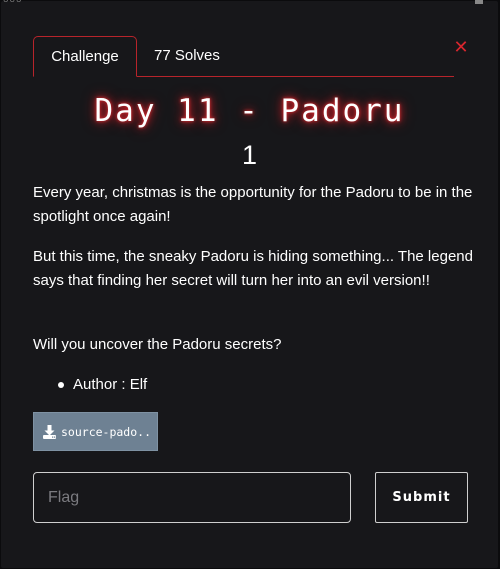  Describe the element at coordinates (249, 155) in the screenshot. I see `challenge-points: 1` at that location.